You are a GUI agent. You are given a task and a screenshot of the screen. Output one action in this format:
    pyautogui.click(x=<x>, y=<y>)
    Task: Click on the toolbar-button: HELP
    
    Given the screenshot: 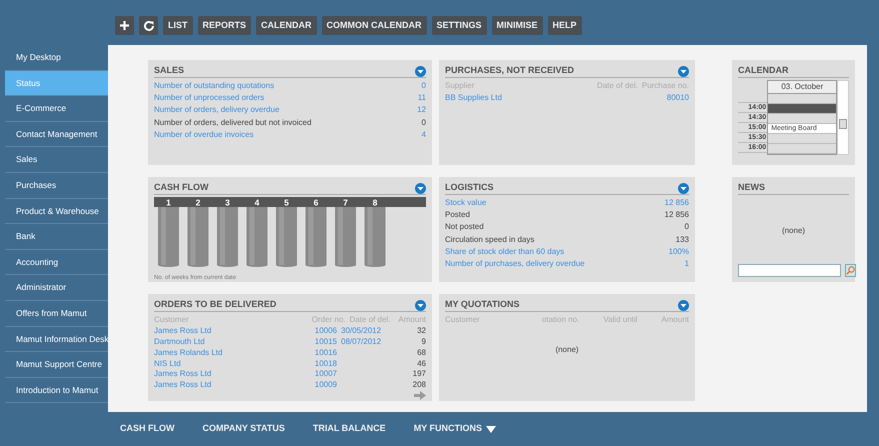 What is the action you would take?
    pyautogui.click(x=565, y=25)
    